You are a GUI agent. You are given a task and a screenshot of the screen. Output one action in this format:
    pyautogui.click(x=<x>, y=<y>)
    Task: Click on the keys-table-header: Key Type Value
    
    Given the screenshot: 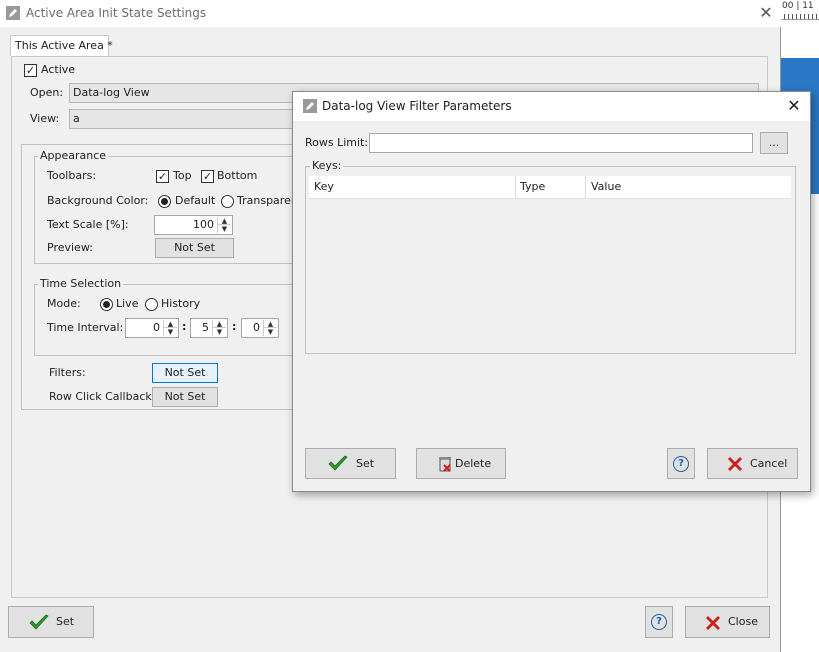 What is the action you would take?
    pyautogui.click(x=550, y=187)
    